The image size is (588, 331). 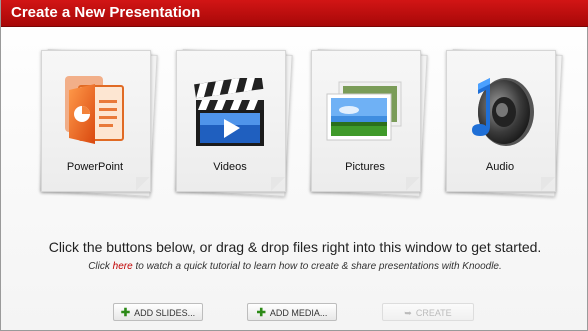 I want to click on arrow-icon: ➥, so click(x=408, y=313).